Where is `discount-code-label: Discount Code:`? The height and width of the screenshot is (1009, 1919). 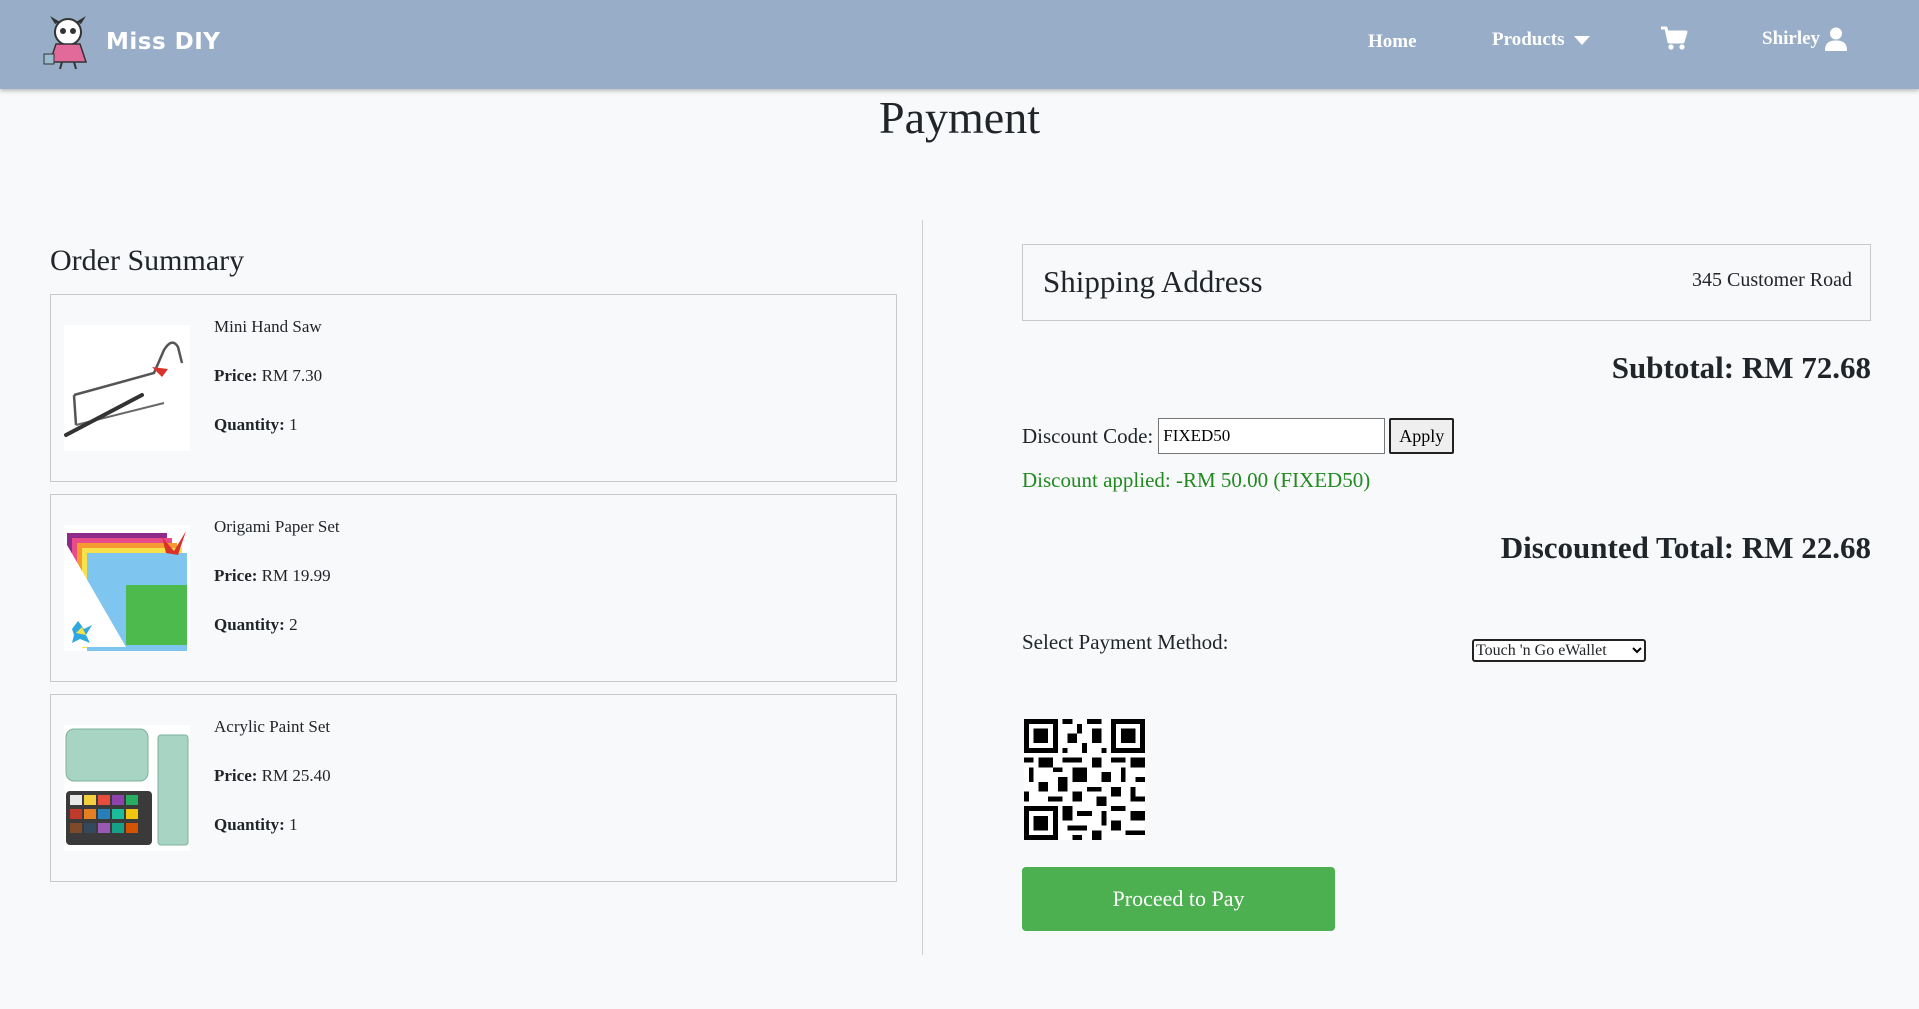 discount-code-label: Discount Code: is located at coordinates (1088, 435).